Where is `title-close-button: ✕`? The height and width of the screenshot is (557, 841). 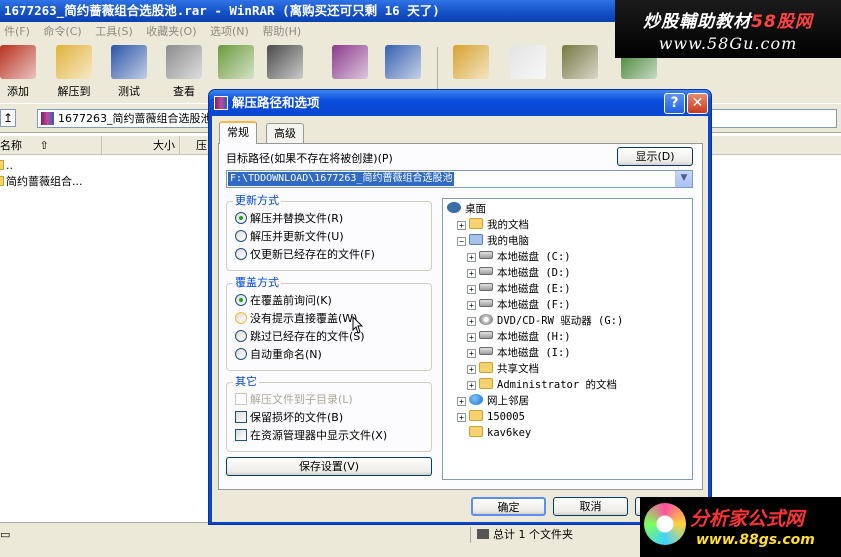 title-close-button: ✕ is located at coordinates (697, 103).